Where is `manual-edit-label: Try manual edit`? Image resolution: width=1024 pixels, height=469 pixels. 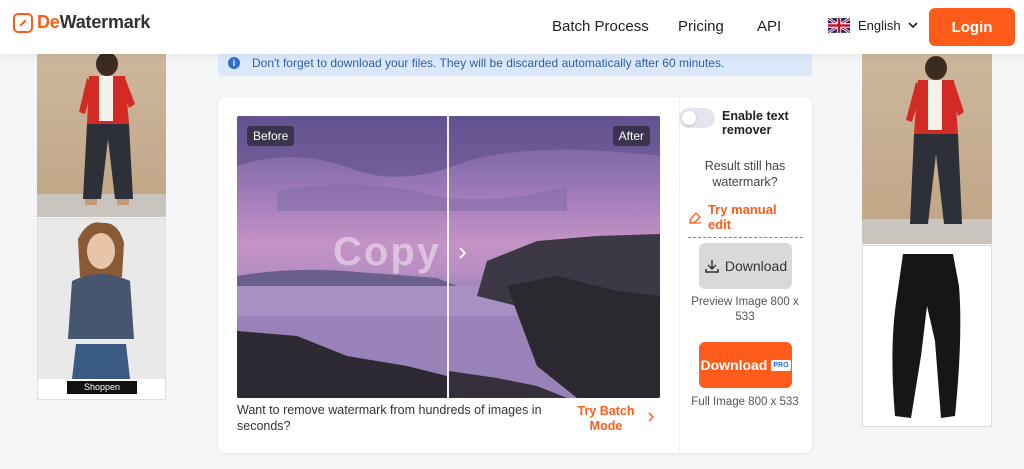
manual-edit-label: Try manual edit is located at coordinates (742, 217).